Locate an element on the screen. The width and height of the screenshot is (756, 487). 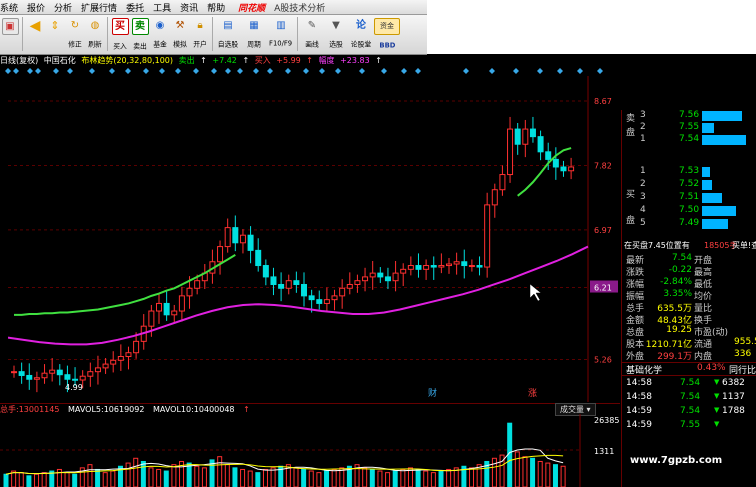
stock-select-button: ▼ 选股 is located at coordinates (336, 34).